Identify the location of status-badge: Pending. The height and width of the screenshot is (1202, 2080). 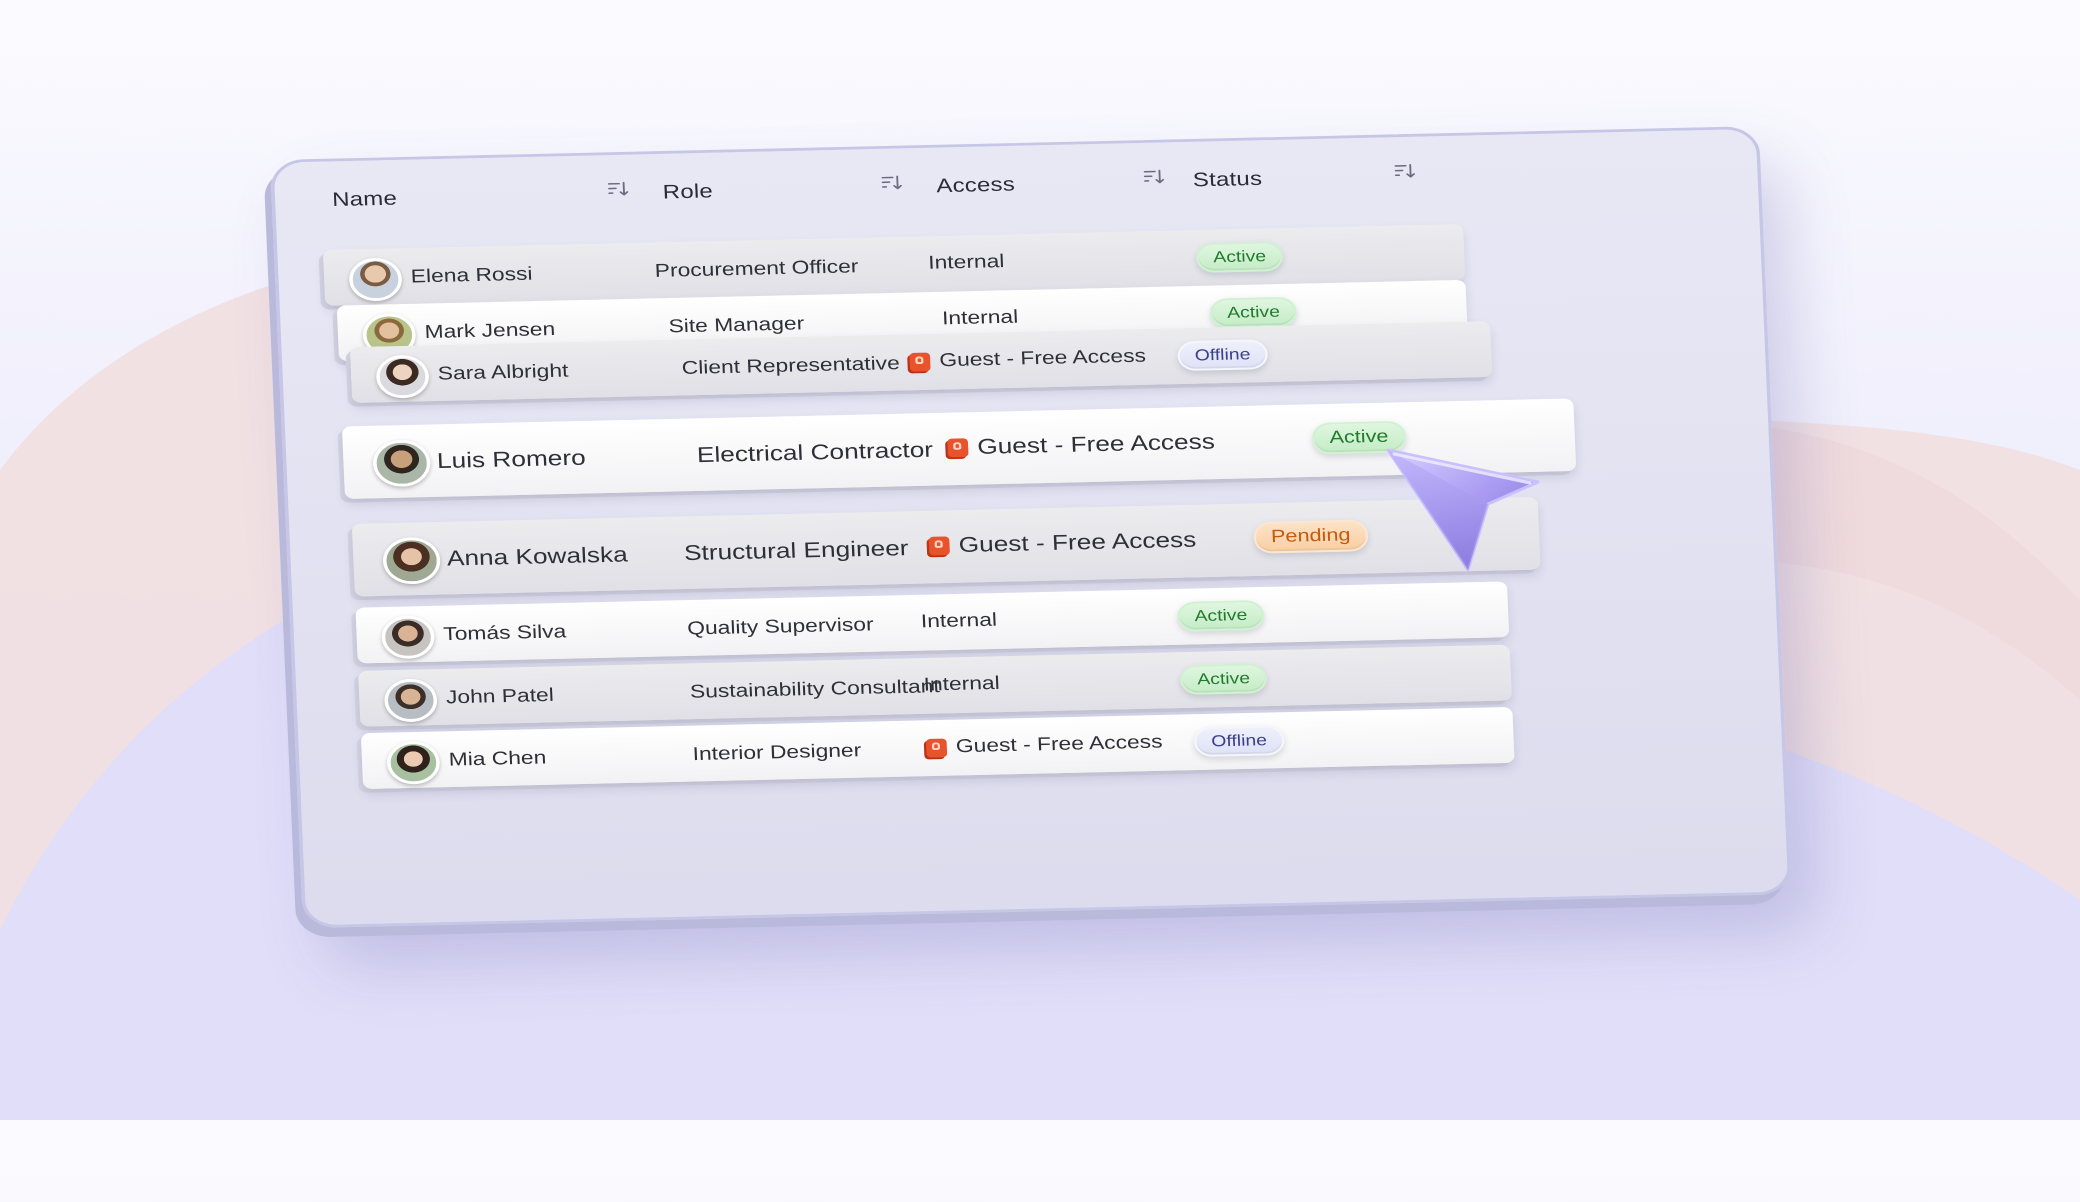
(1311, 536).